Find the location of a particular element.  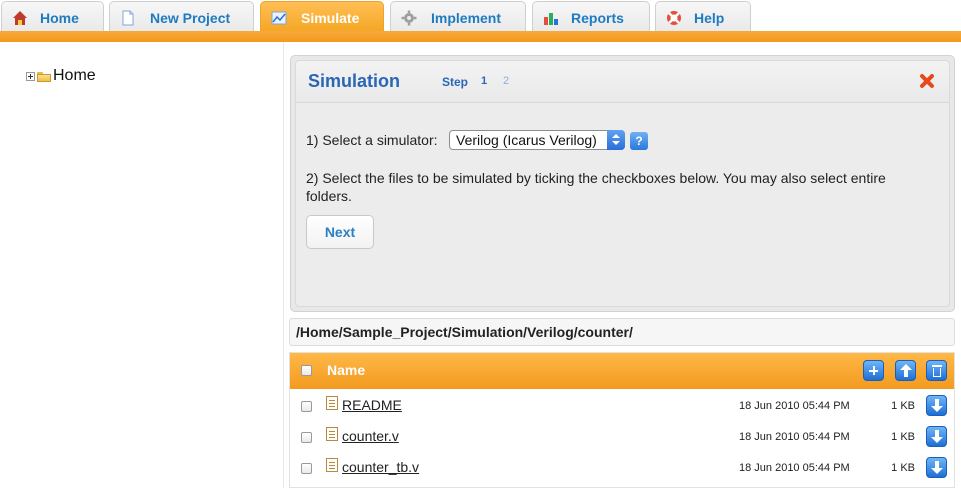

simulator-select: Verilog (Icarus Verilog) is located at coordinates (537, 140).